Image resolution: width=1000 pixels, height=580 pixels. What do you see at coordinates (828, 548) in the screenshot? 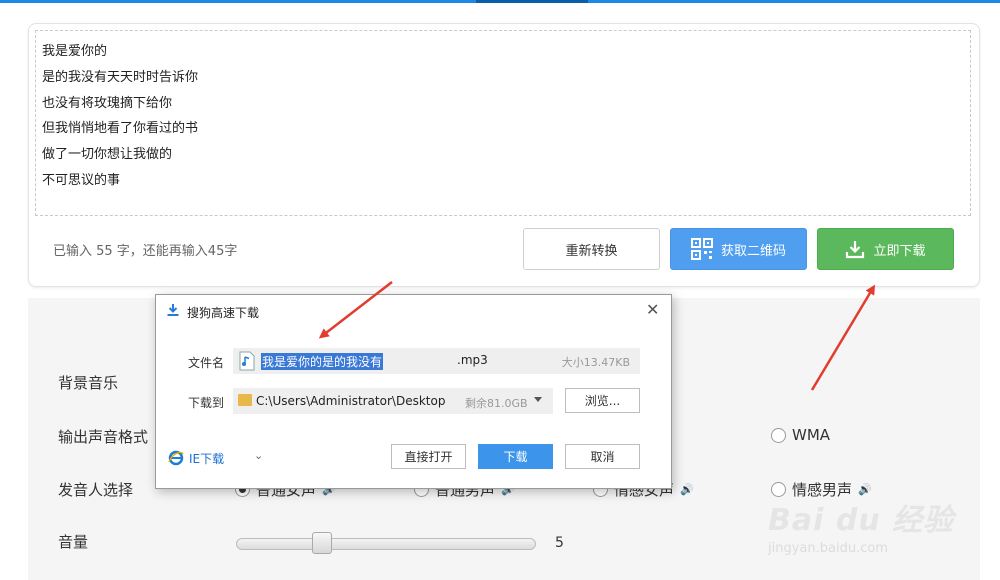
I see `watermark-url: jingyan.baidu.com` at bounding box center [828, 548].